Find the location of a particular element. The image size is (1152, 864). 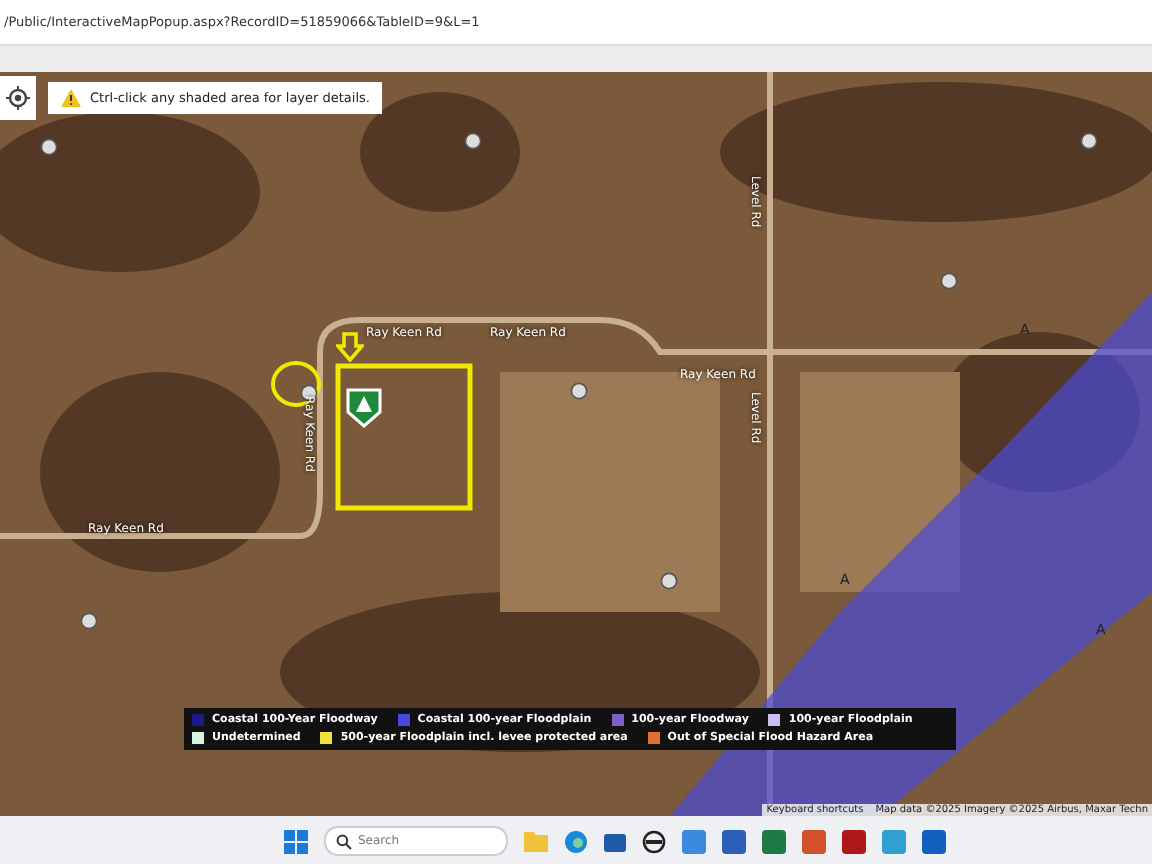

warning-icon is located at coordinates (71, 98).